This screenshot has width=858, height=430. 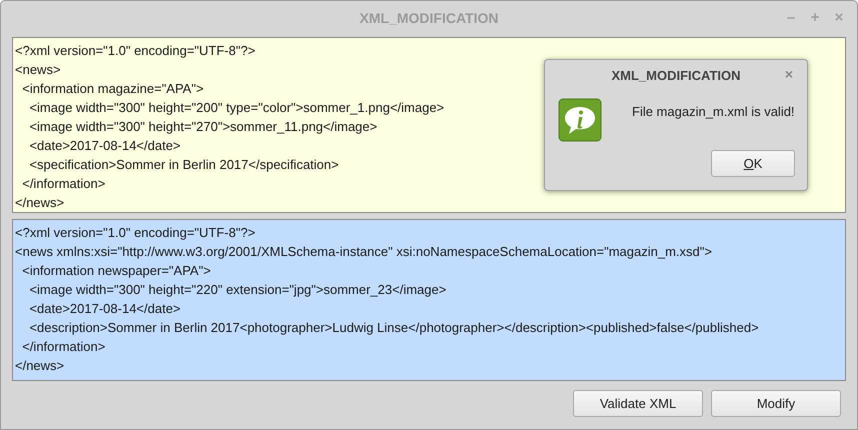 I want to click on modify-button: Modify, so click(x=776, y=403).